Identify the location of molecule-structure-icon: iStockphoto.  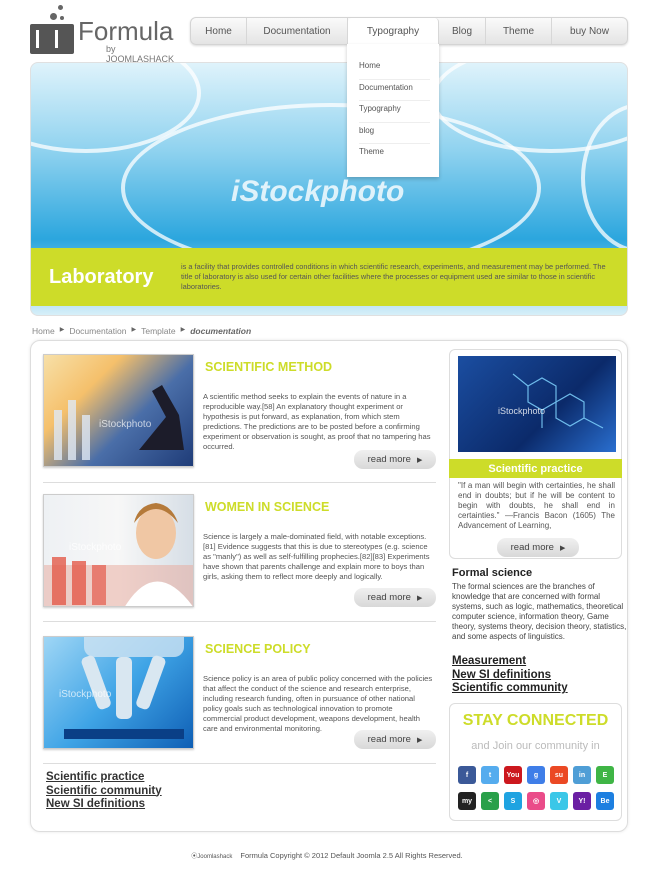
(551, 401).